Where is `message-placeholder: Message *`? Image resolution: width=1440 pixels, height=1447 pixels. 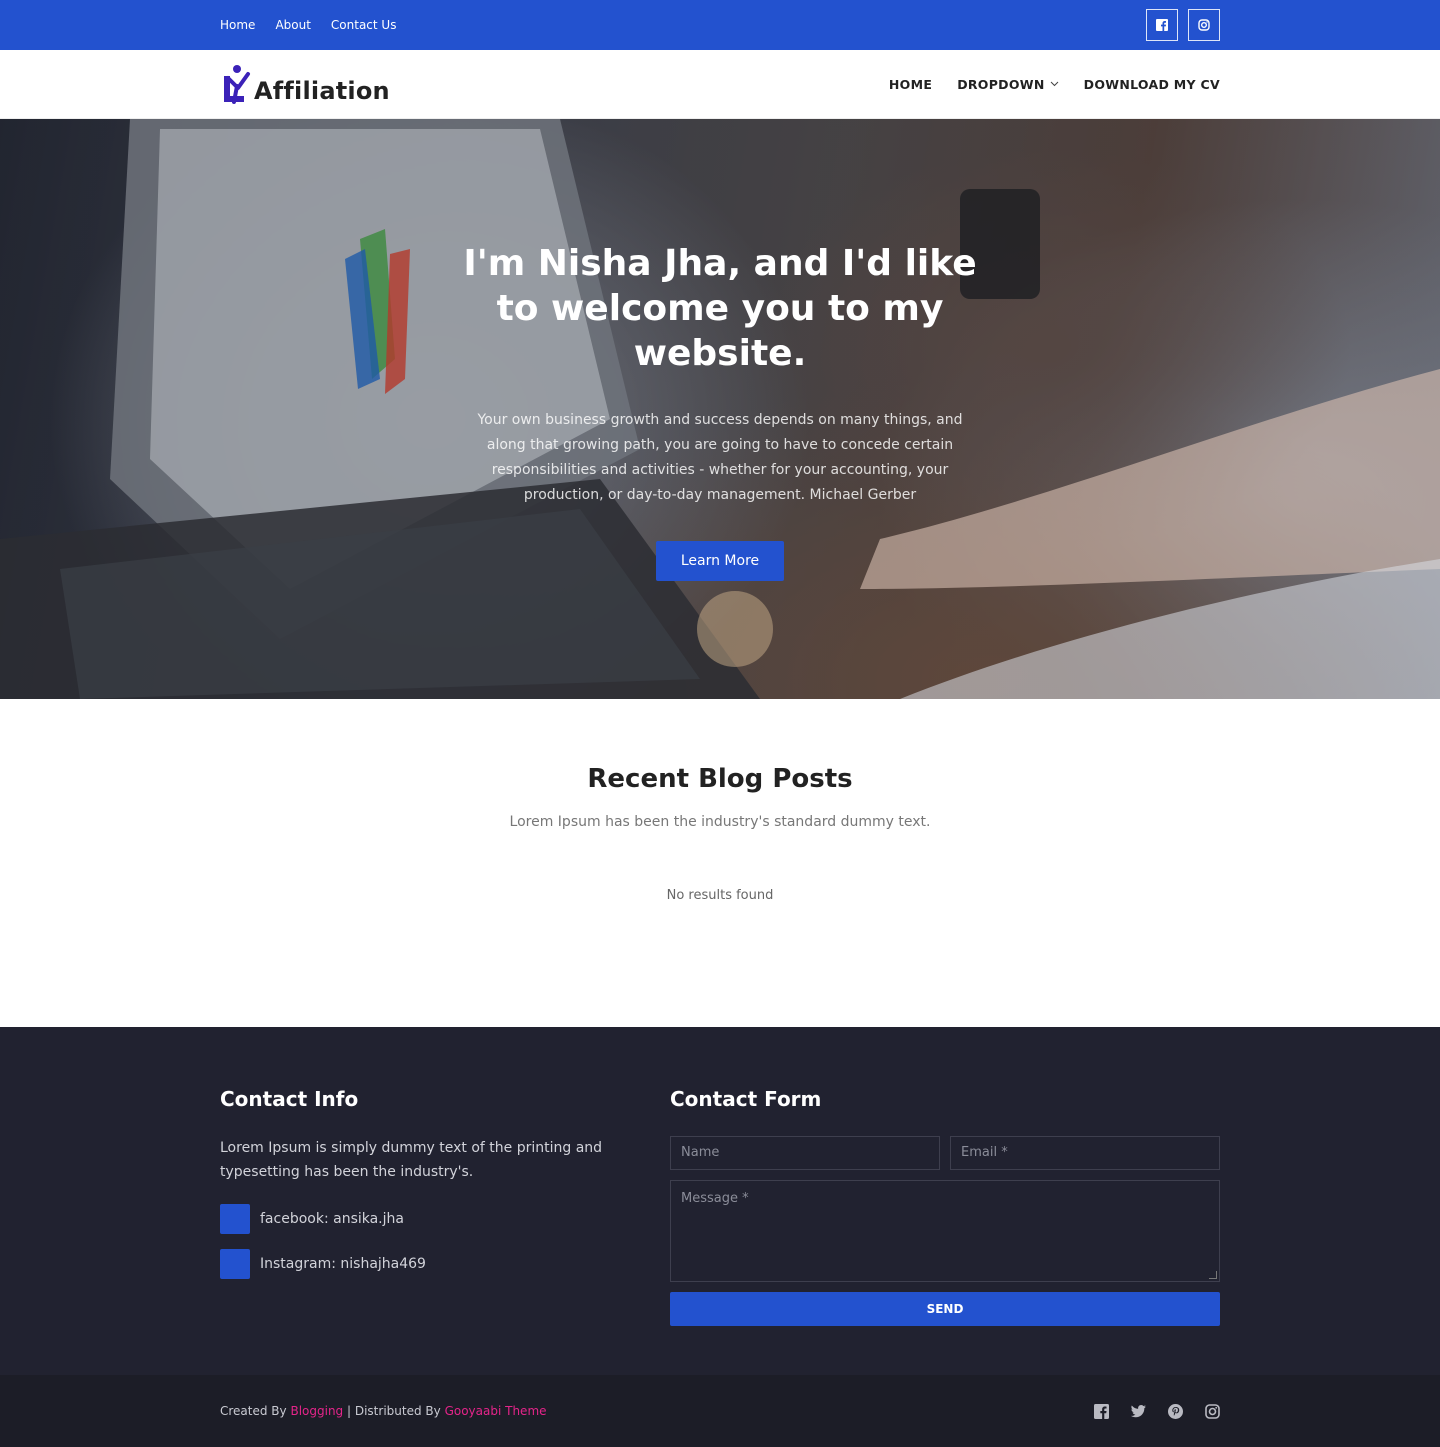 message-placeholder: Message * is located at coordinates (715, 1198).